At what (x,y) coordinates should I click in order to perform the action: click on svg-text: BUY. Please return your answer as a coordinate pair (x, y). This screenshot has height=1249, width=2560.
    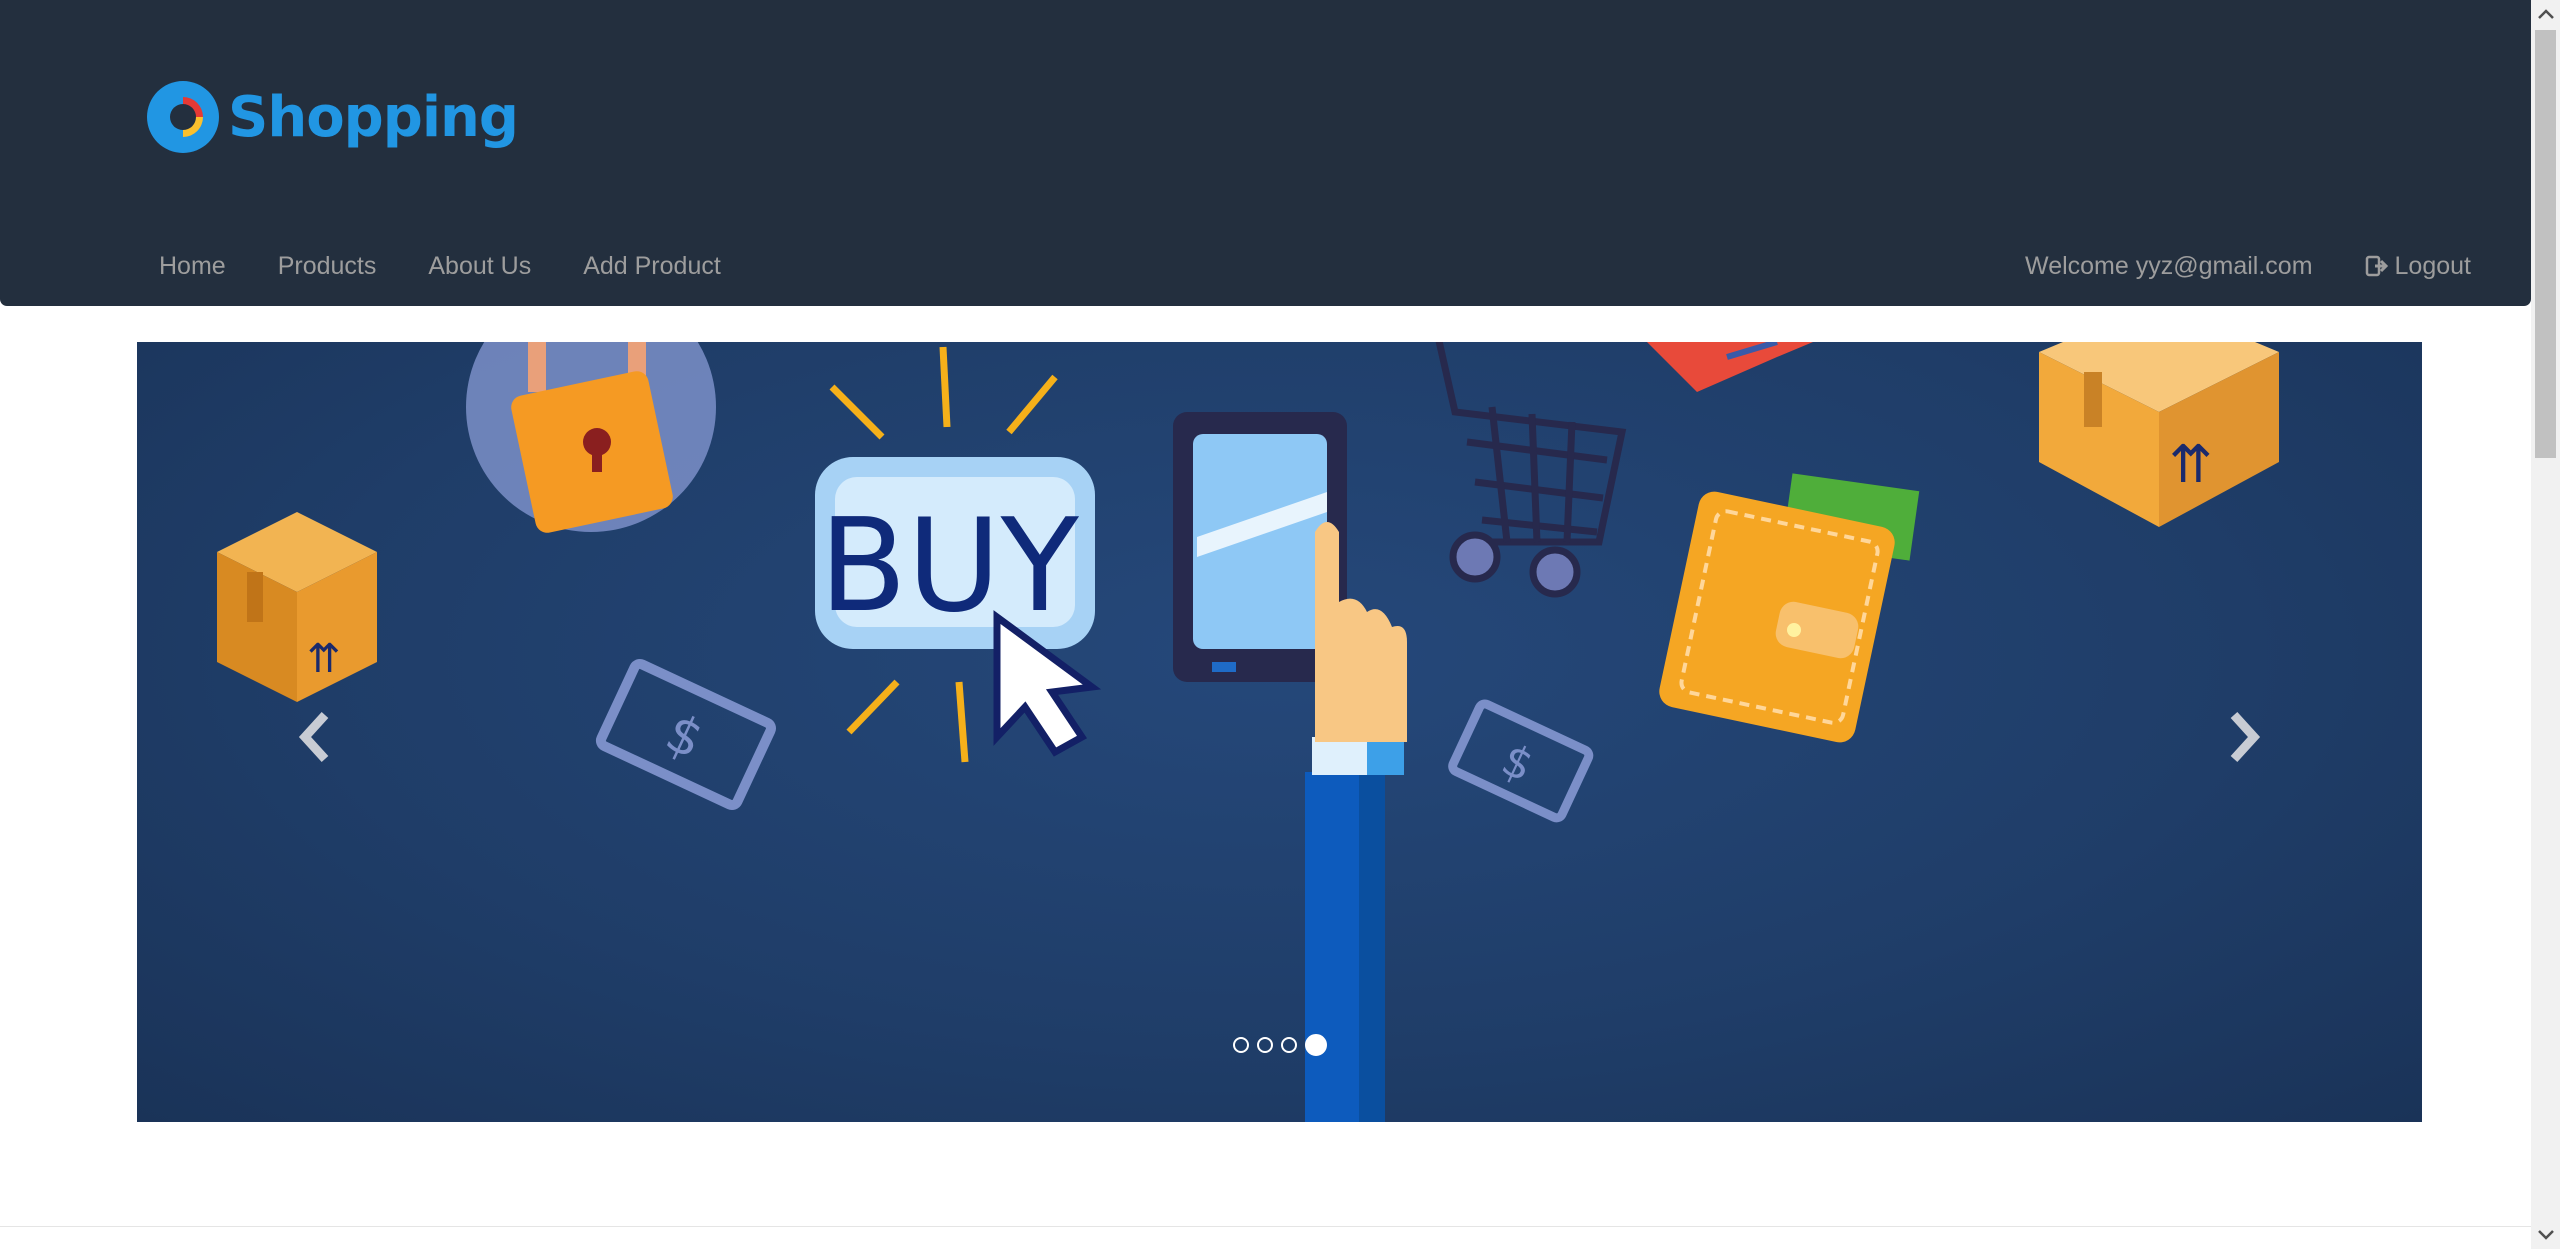
    Looking at the image, I should click on (949, 566).